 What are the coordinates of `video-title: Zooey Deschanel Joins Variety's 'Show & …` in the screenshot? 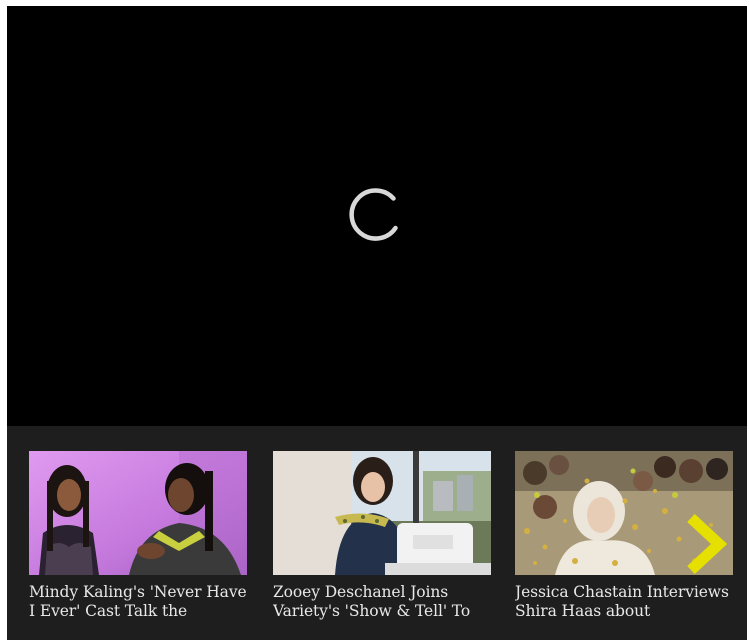 It's located at (384, 602).